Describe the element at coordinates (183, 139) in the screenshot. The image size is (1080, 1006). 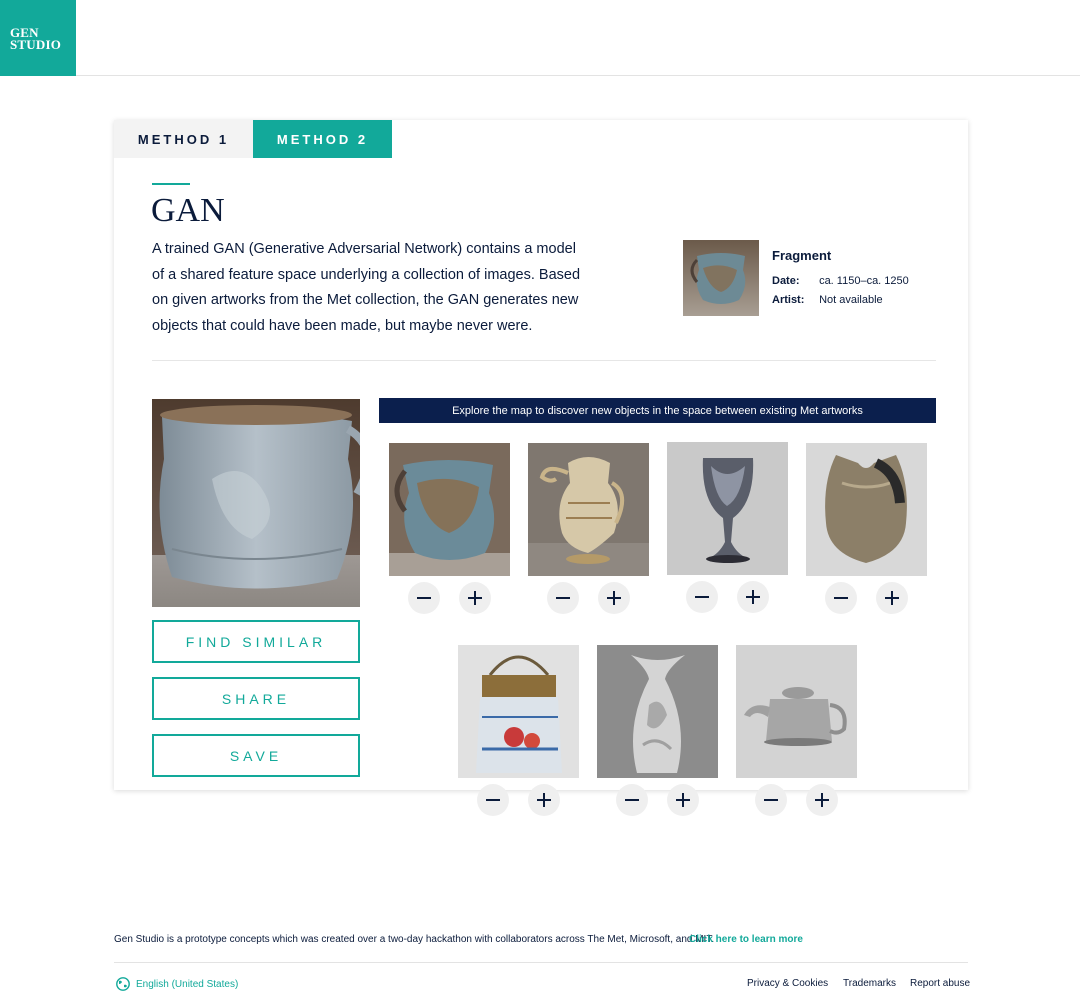
I see `tab-method-1: METHOD 1` at that location.